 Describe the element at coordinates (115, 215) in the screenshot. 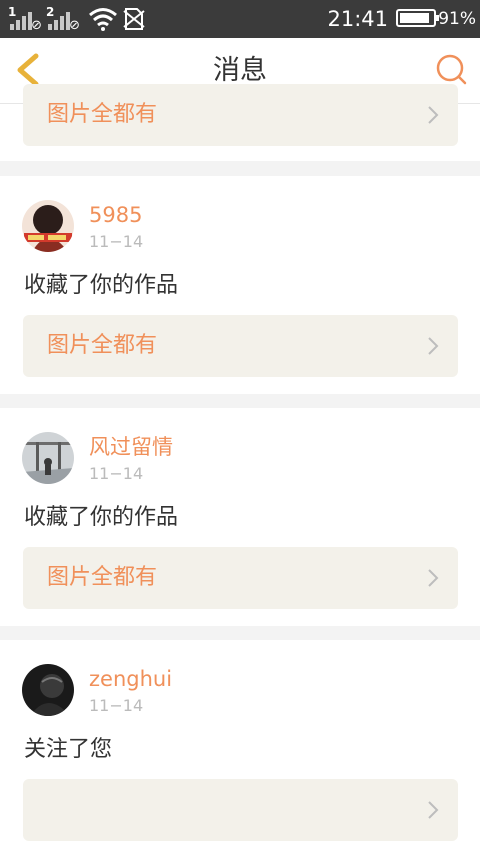

I see `username: 5985` at that location.